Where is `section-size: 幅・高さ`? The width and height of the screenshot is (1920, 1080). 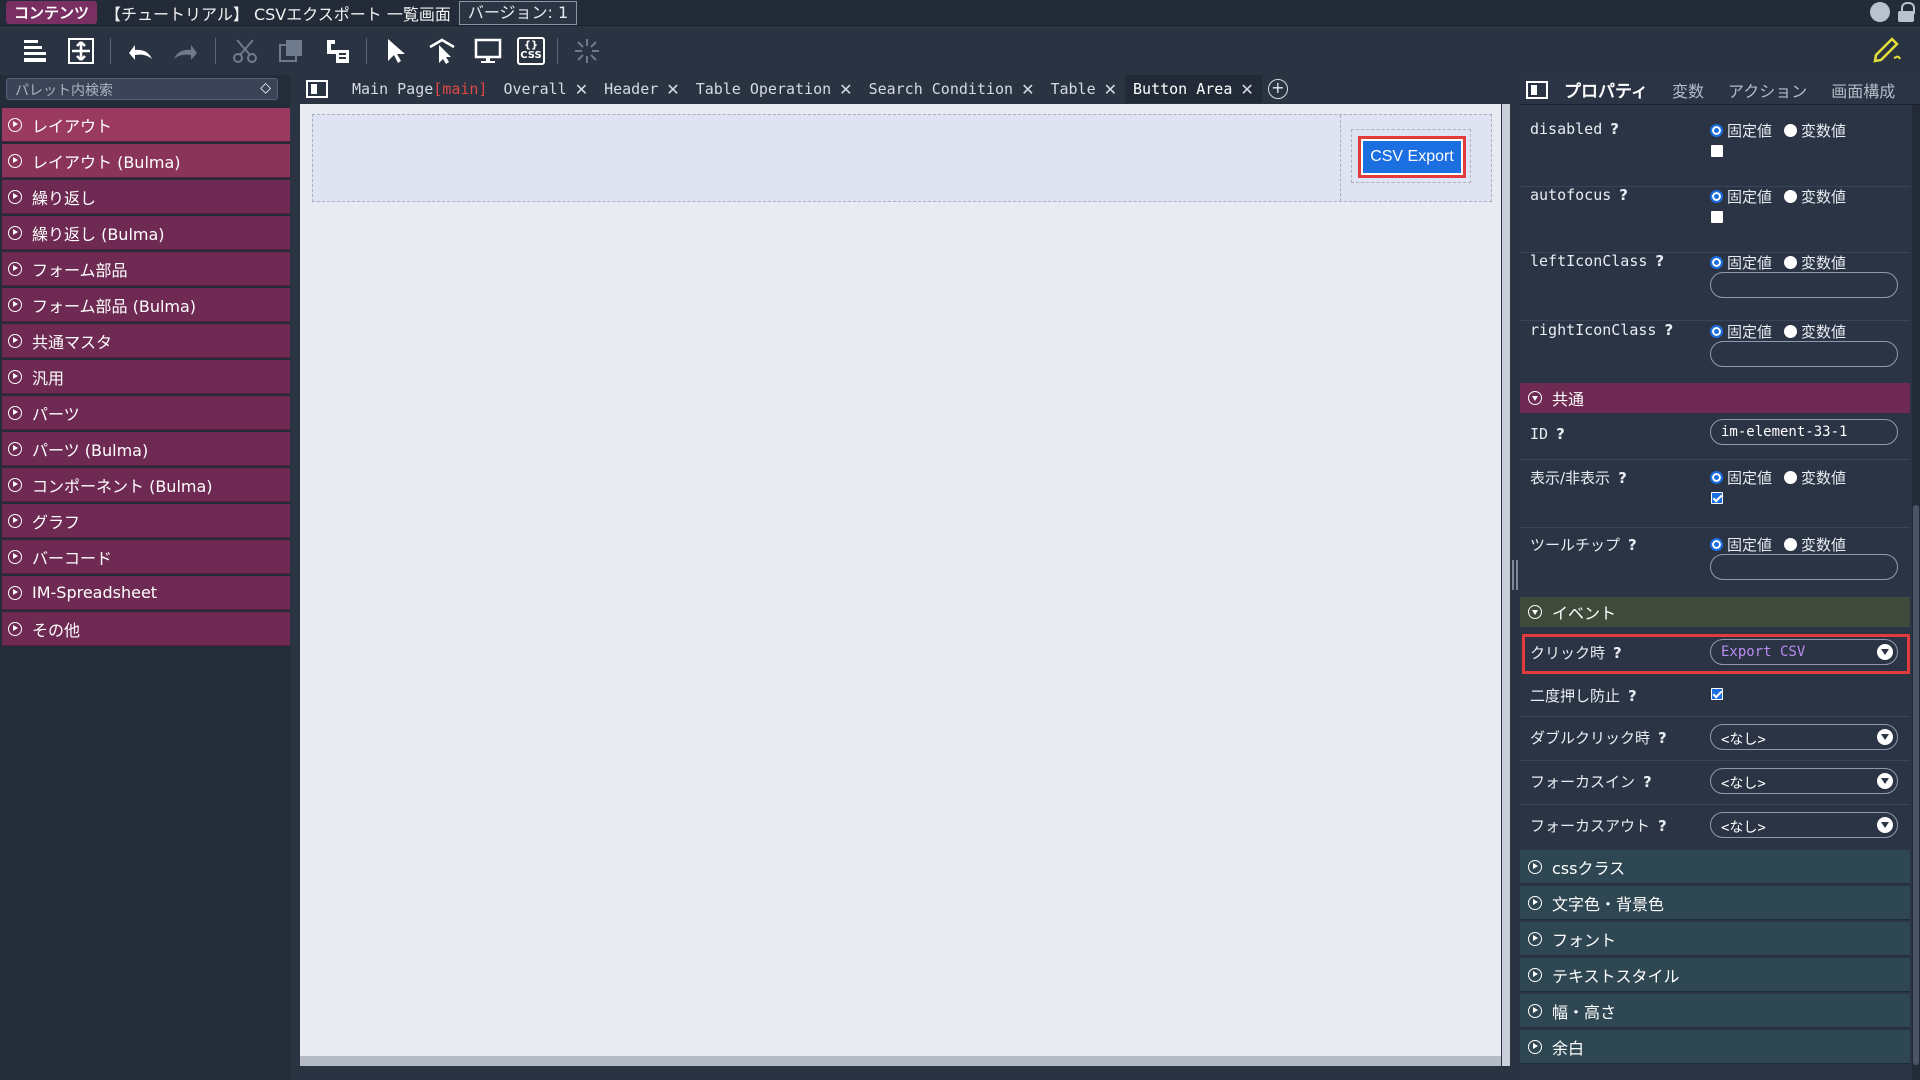 section-size: 幅・高さ is located at coordinates (1715, 1011).